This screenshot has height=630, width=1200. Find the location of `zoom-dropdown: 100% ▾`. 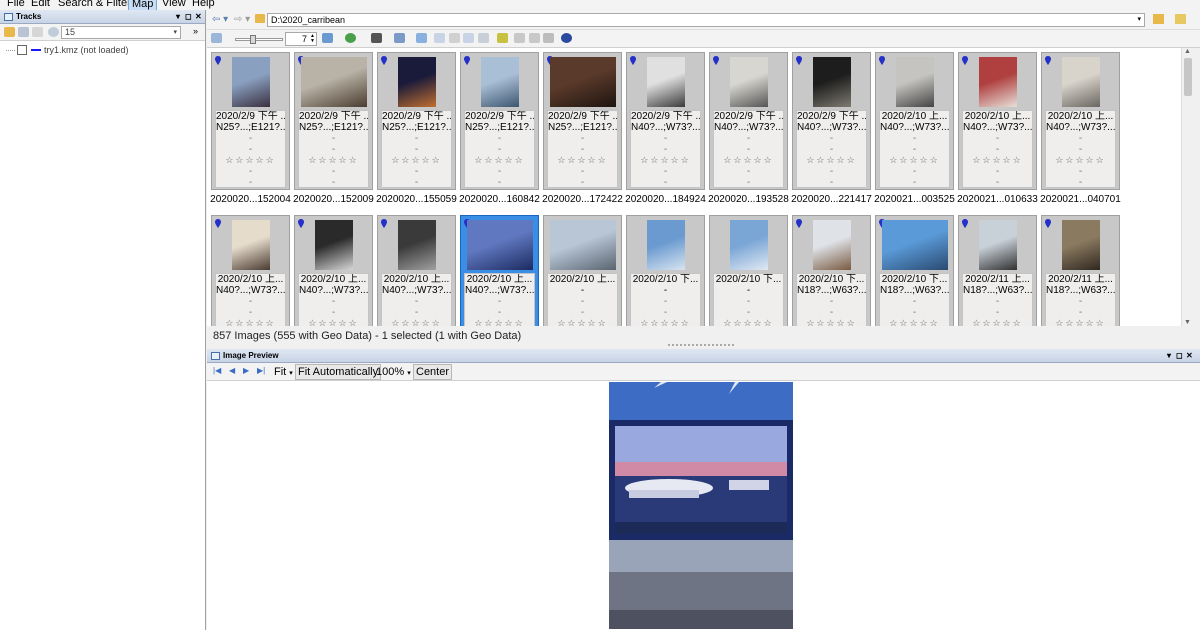

zoom-dropdown: 100% ▾ is located at coordinates (393, 373).